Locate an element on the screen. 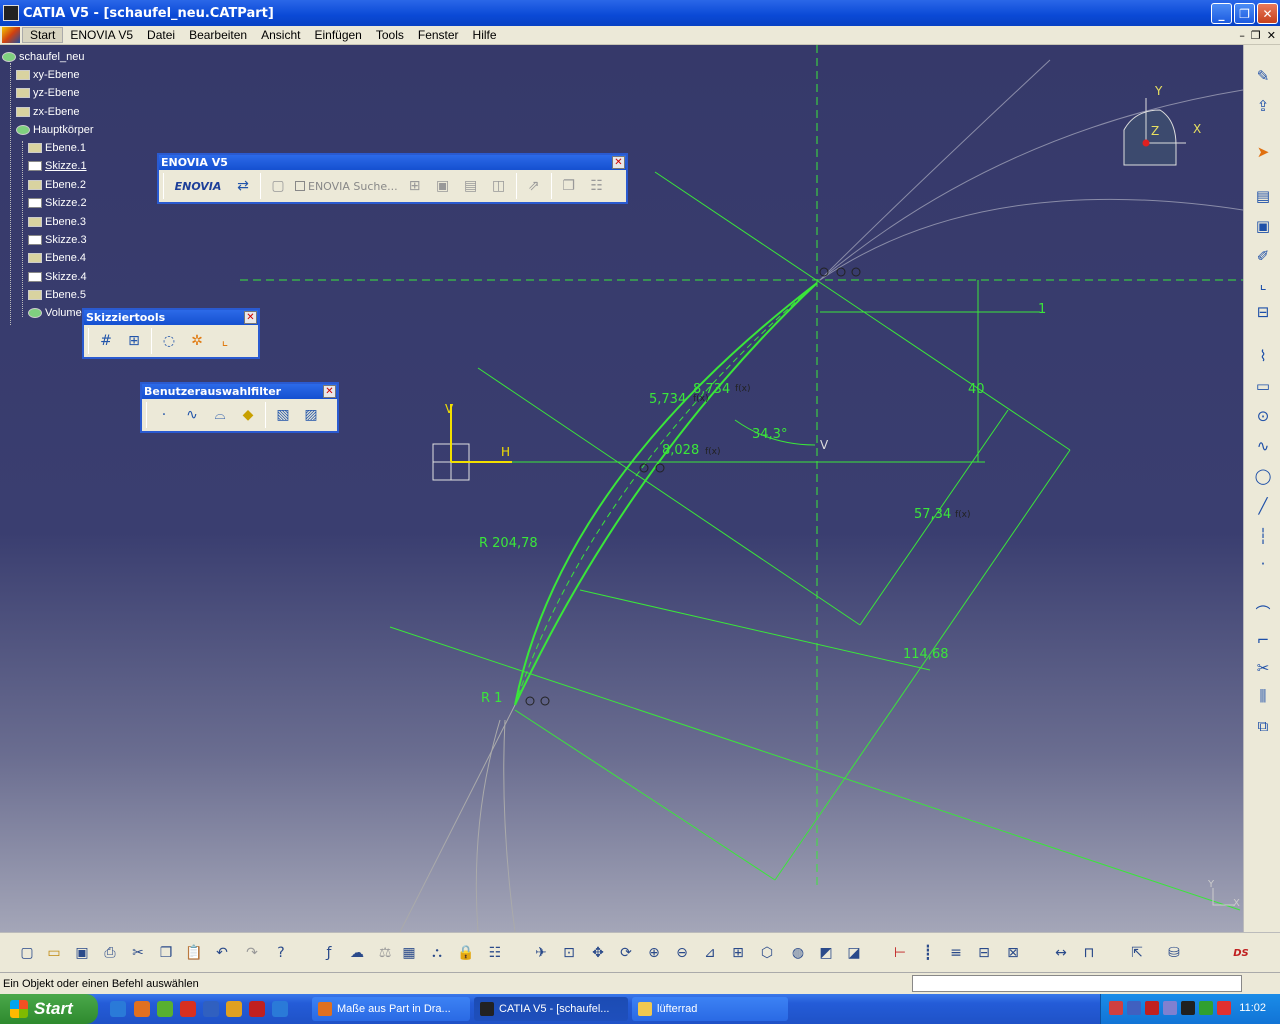 The image size is (1280, 1024). fit-all-icon: ⊡ is located at coordinates (569, 953).